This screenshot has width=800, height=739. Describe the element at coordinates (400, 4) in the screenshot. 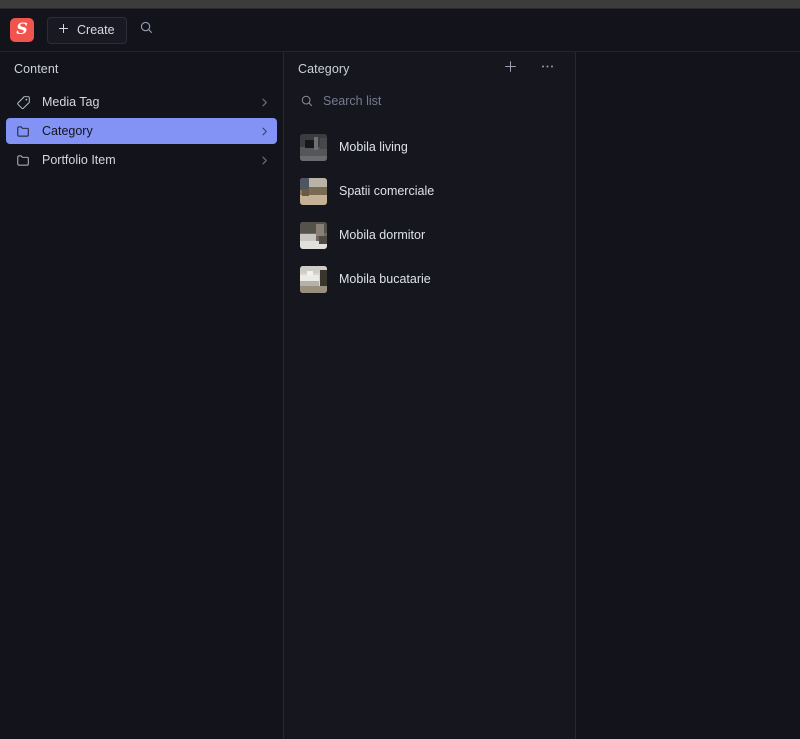

I see `browser-chrome-strip` at that location.